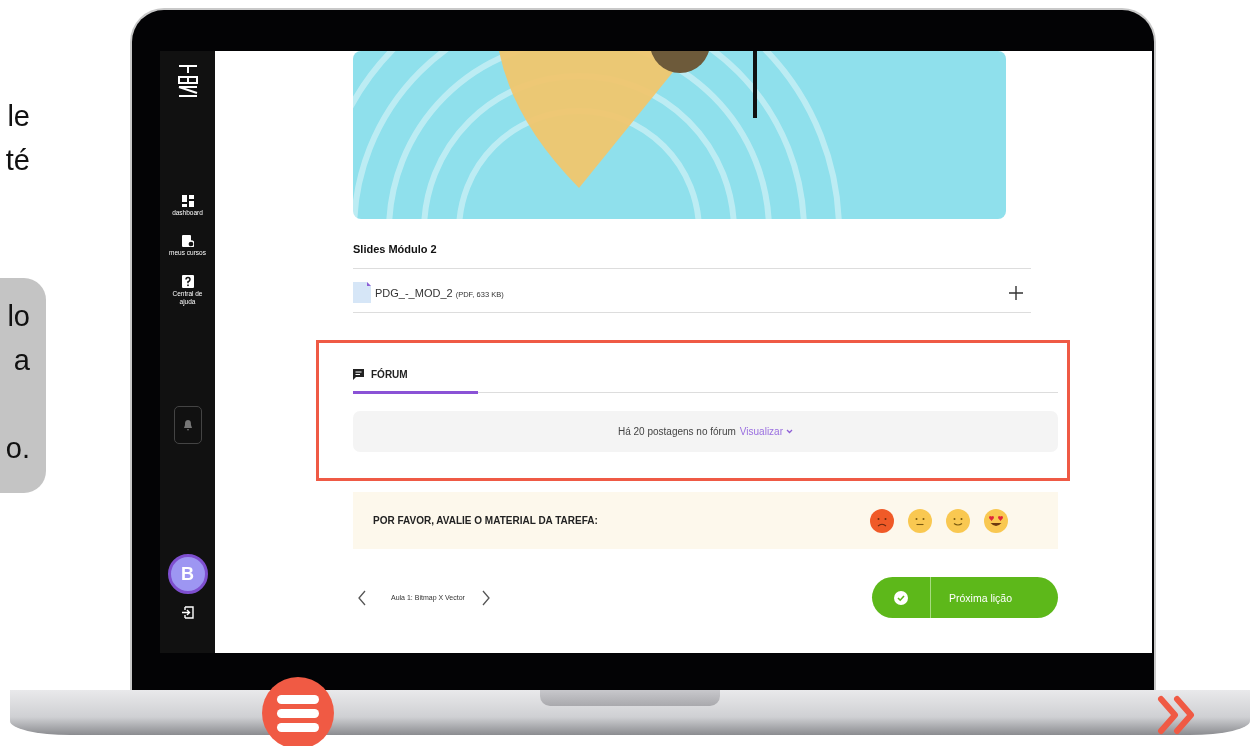  Describe the element at coordinates (187, 281) in the screenshot. I see `help-icon` at that location.